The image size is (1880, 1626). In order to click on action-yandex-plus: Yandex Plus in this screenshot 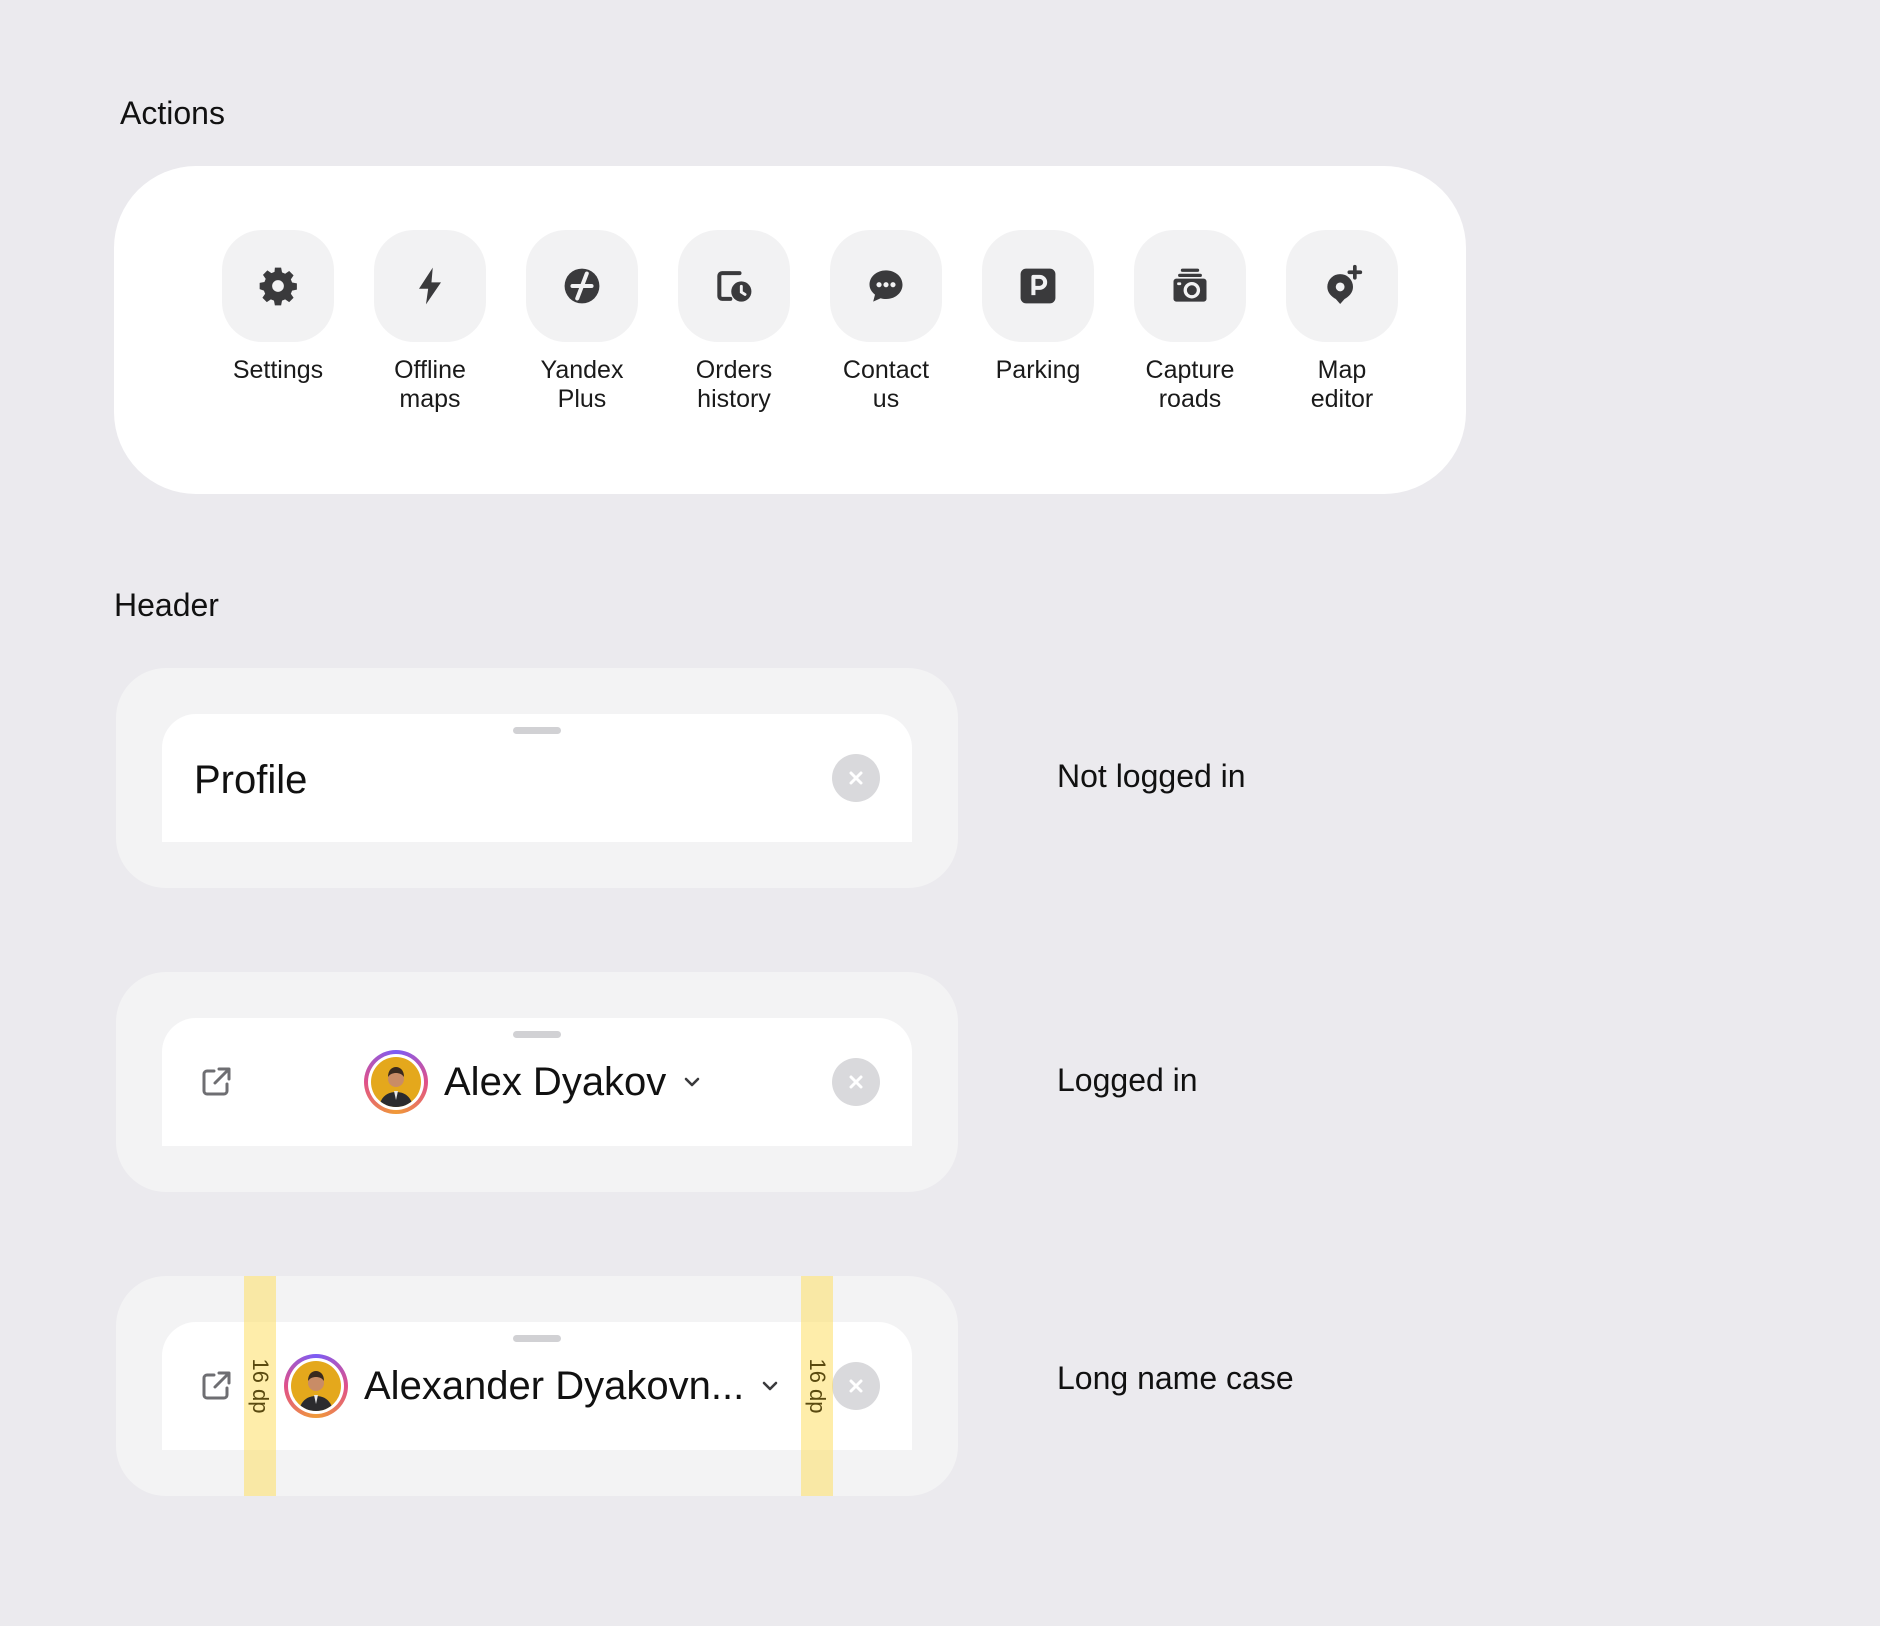, I will do `click(582, 322)`.